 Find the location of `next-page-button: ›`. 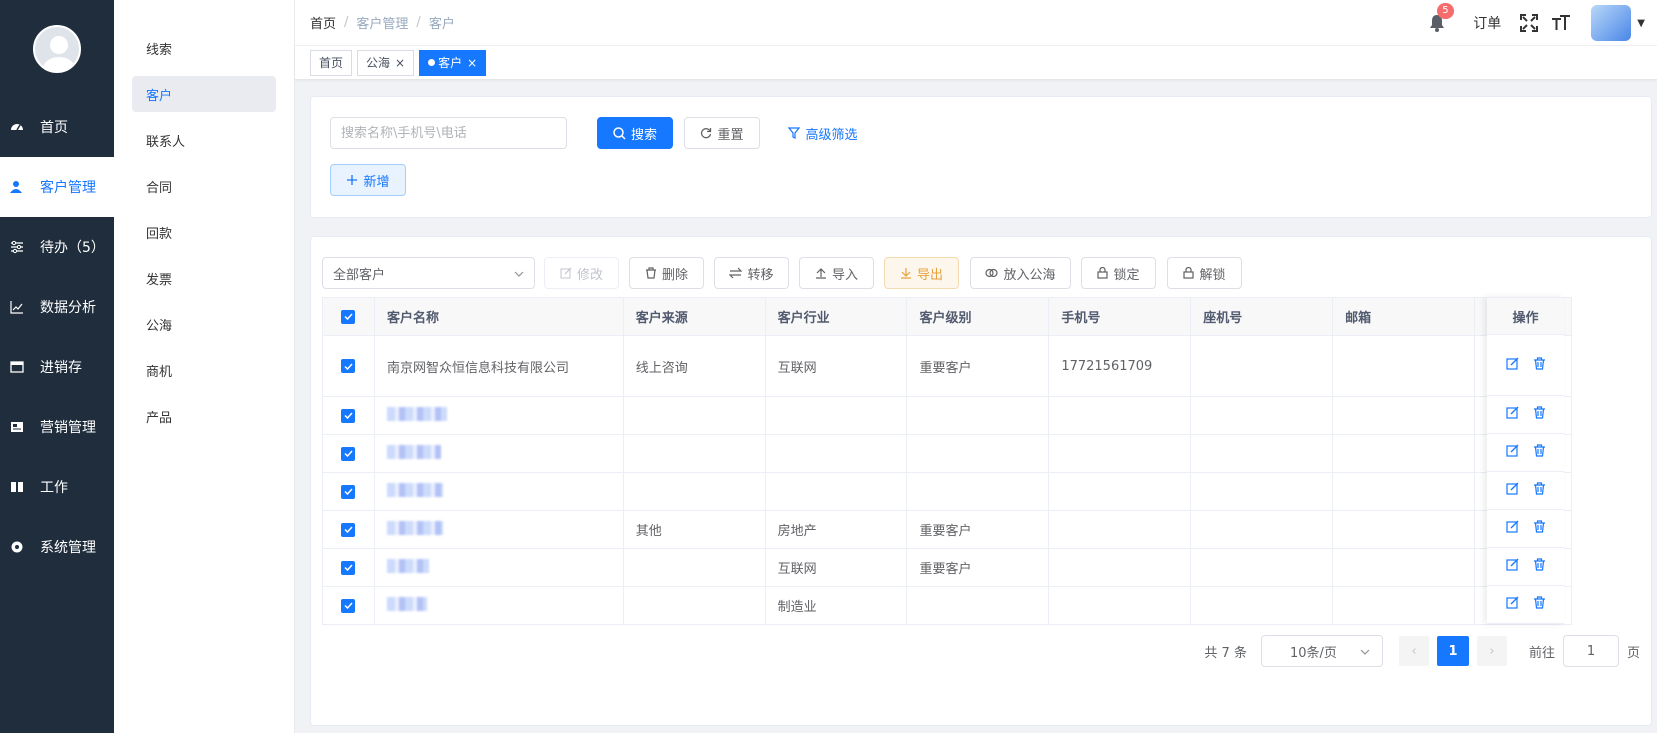

next-page-button: › is located at coordinates (1491, 651).